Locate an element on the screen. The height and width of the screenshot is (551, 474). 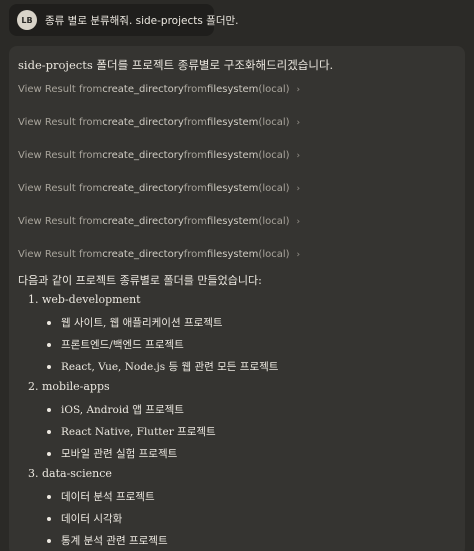
list-item: 데이터 분석 프로젝트 is located at coordinates (101, 496).